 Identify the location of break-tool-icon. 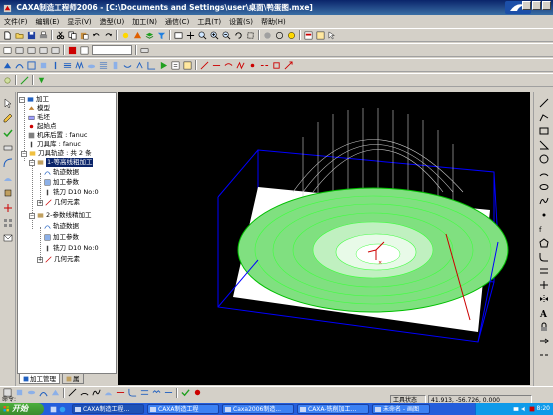
(544, 355).